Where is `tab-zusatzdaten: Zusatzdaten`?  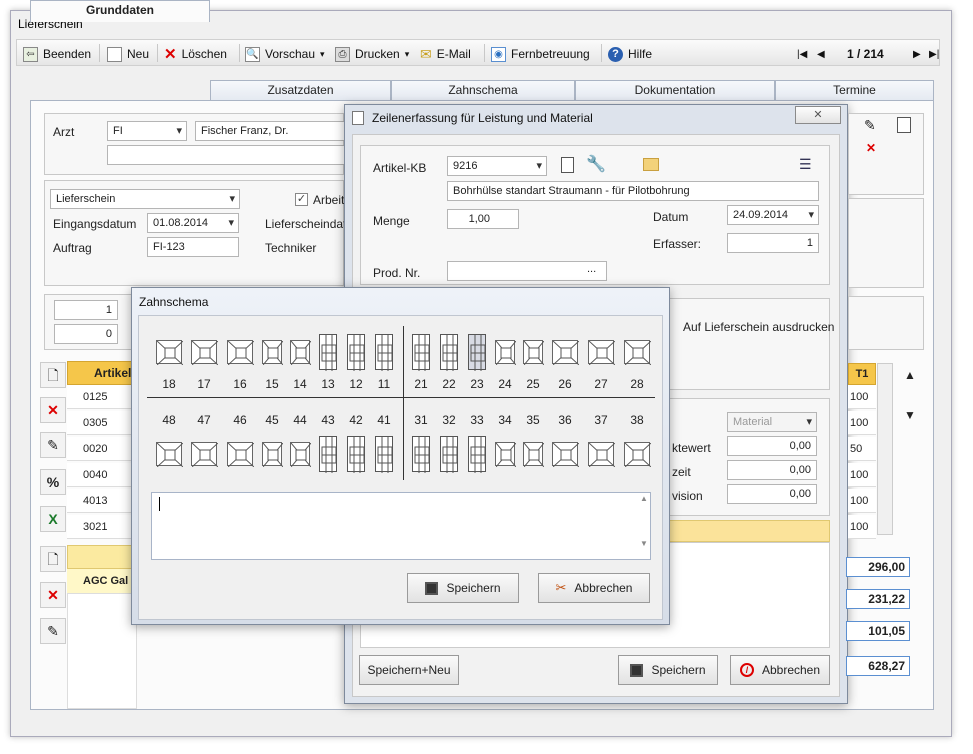
tab-zusatzdaten: Zusatzdaten is located at coordinates (300, 90).